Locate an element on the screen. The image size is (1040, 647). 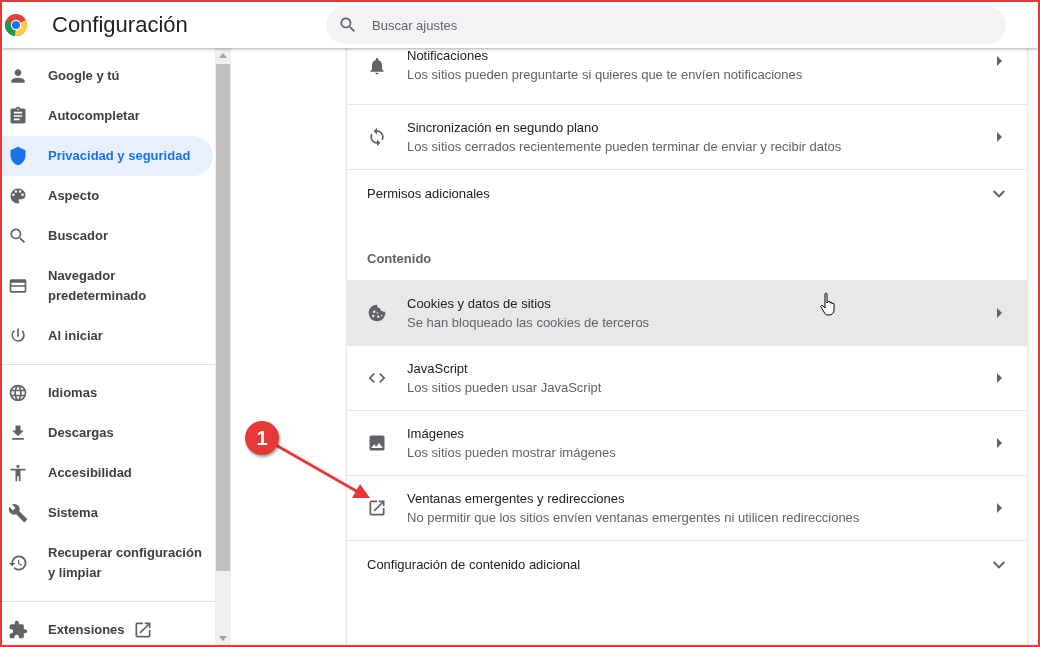
history-icon is located at coordinates (18, 563).